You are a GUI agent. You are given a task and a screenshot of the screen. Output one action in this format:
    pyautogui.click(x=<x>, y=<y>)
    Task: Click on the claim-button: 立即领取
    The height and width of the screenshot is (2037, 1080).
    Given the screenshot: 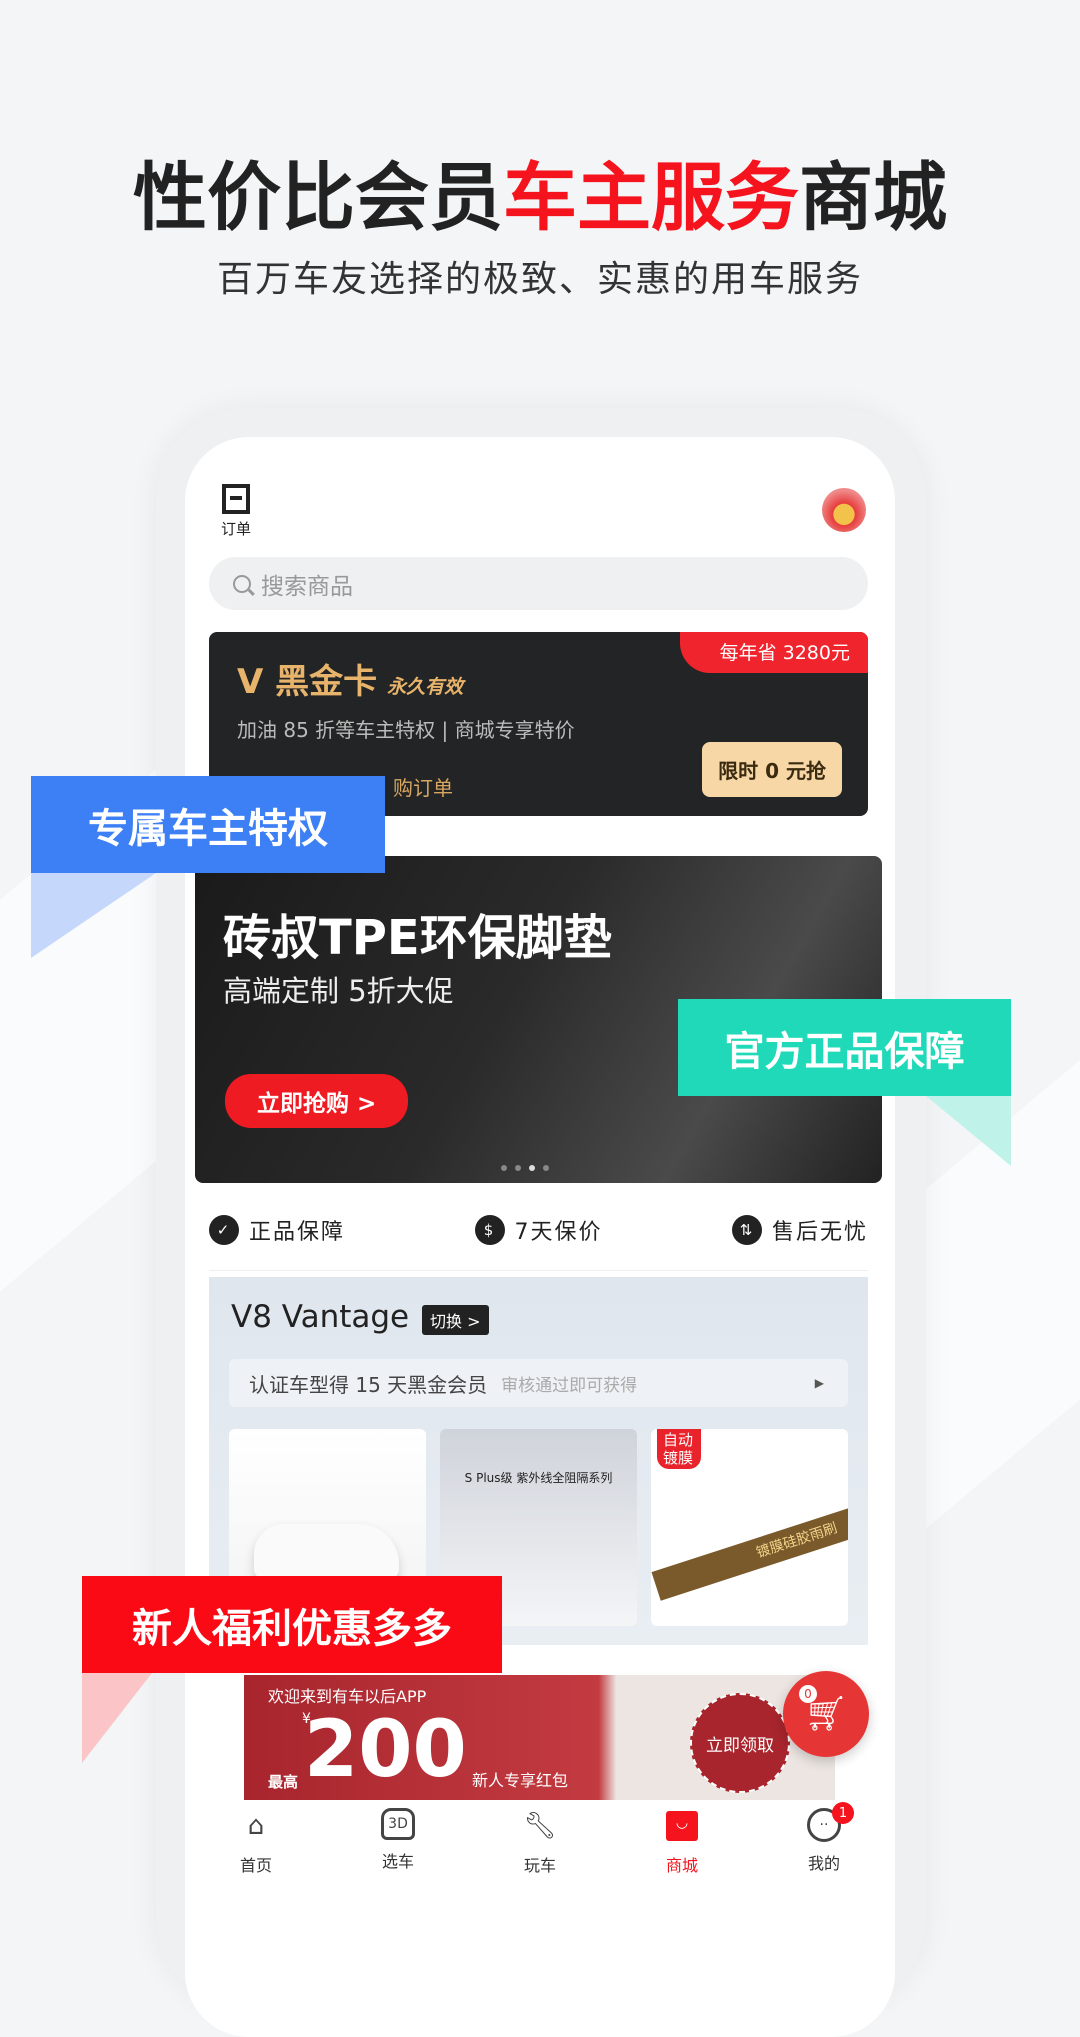 What is the action you would take?
    pyautogui.click(x=740, y=1743)
    